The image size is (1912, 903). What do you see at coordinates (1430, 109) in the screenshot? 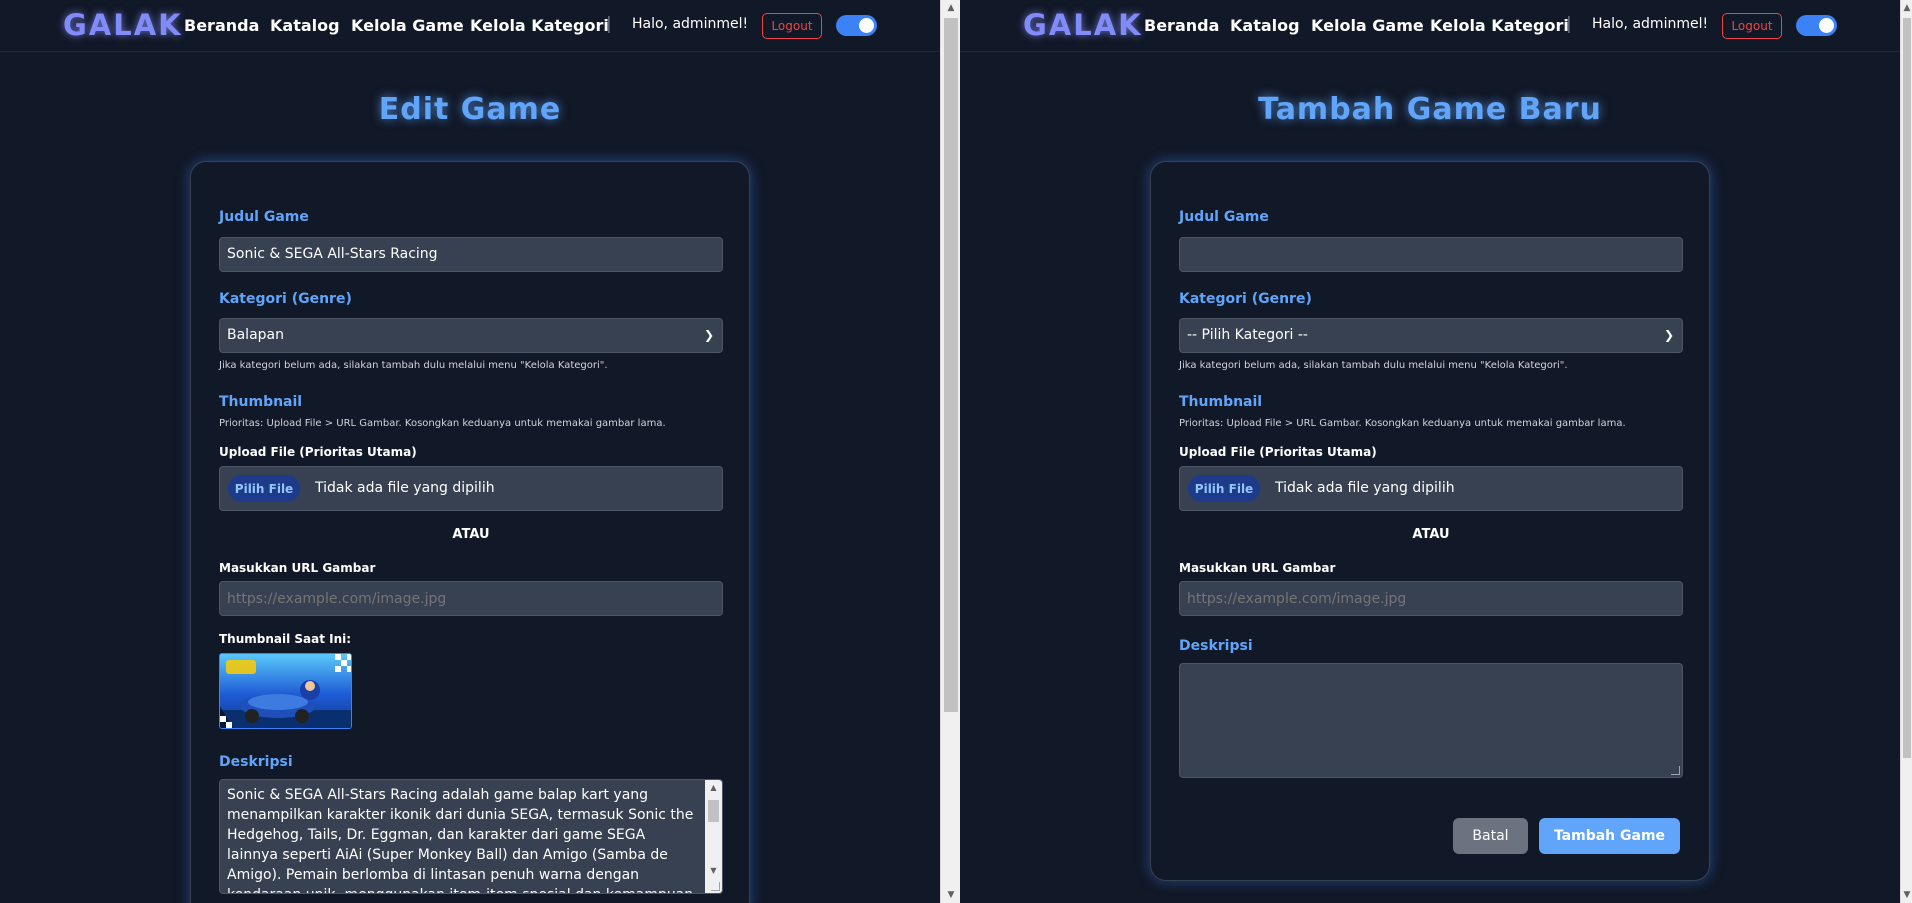
I see `page-title: Tambah Game Baru` at bounding box center [1430, 109].